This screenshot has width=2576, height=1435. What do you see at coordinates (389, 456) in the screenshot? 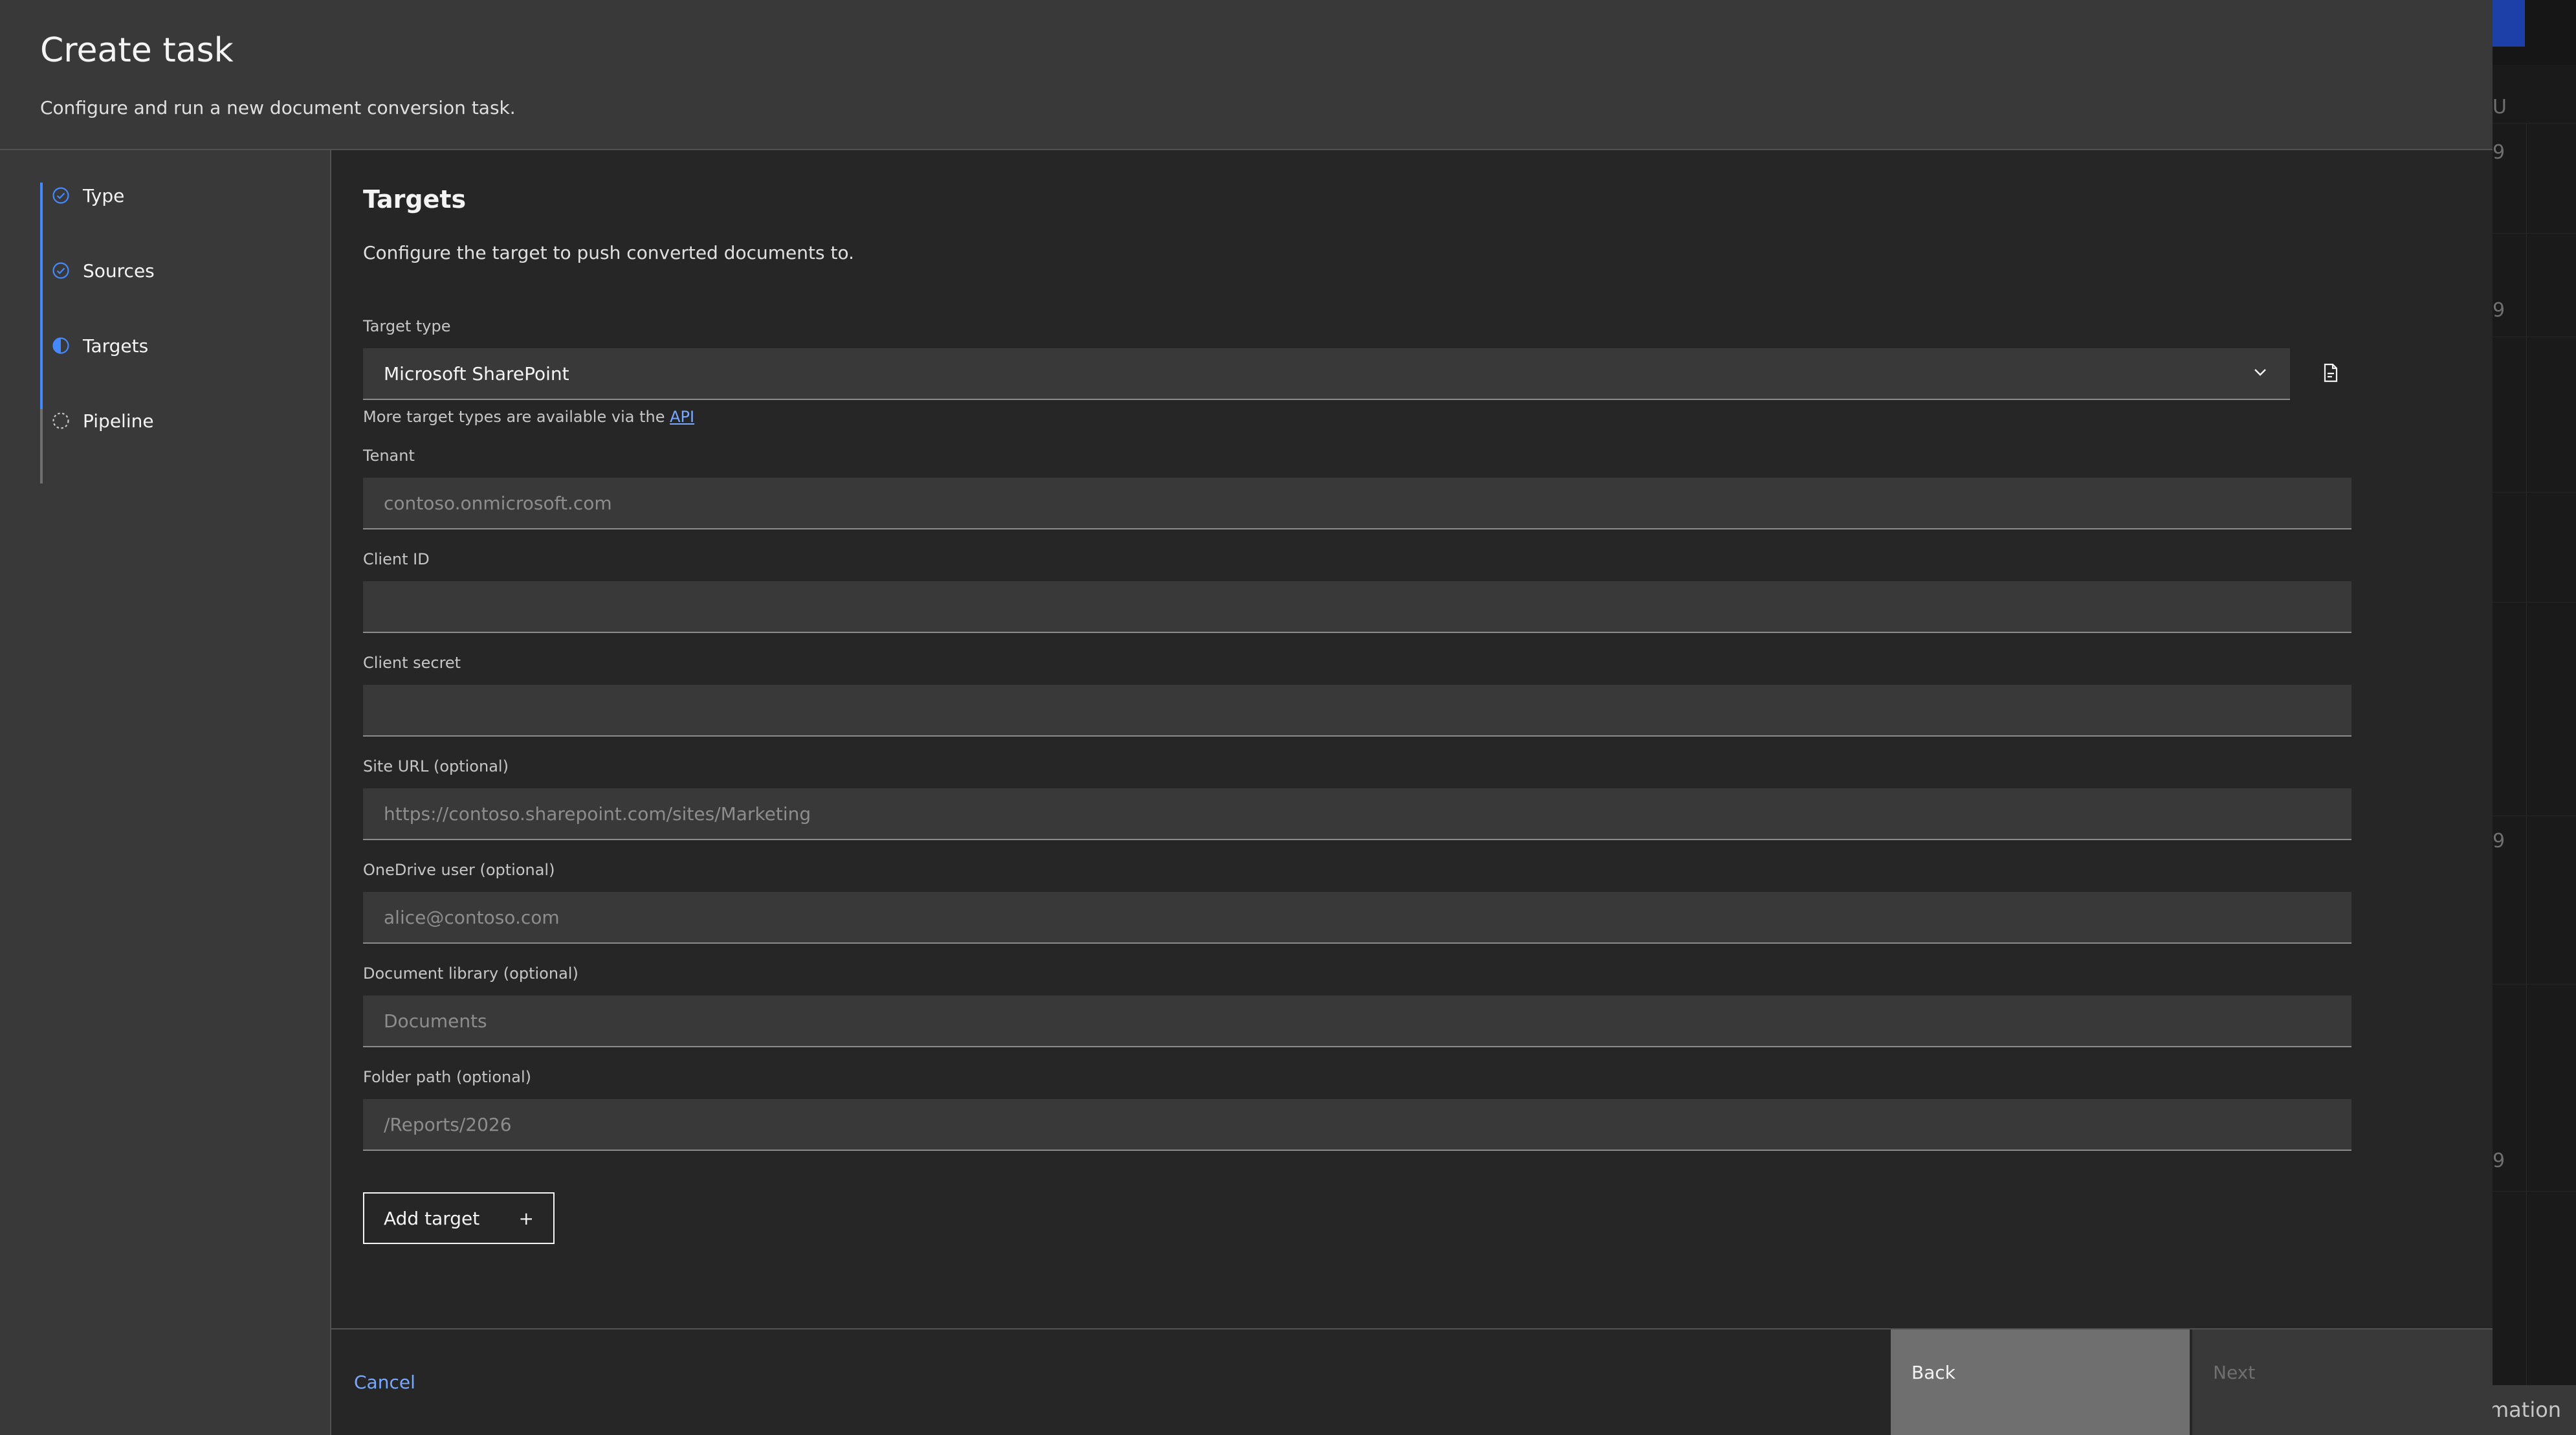
I see `tenant-label: Tenant` at bounding box center [389, 456].